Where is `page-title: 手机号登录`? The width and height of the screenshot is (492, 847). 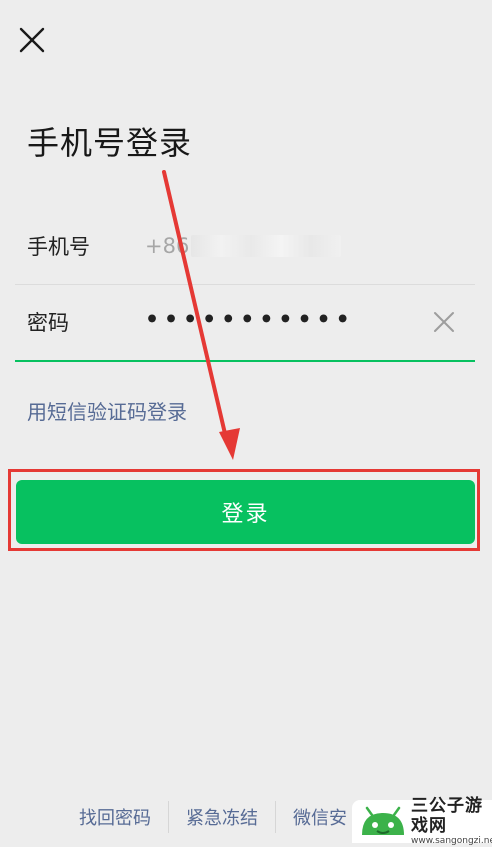 page-title: 手机号登录 is located at coordinates (110, 143).